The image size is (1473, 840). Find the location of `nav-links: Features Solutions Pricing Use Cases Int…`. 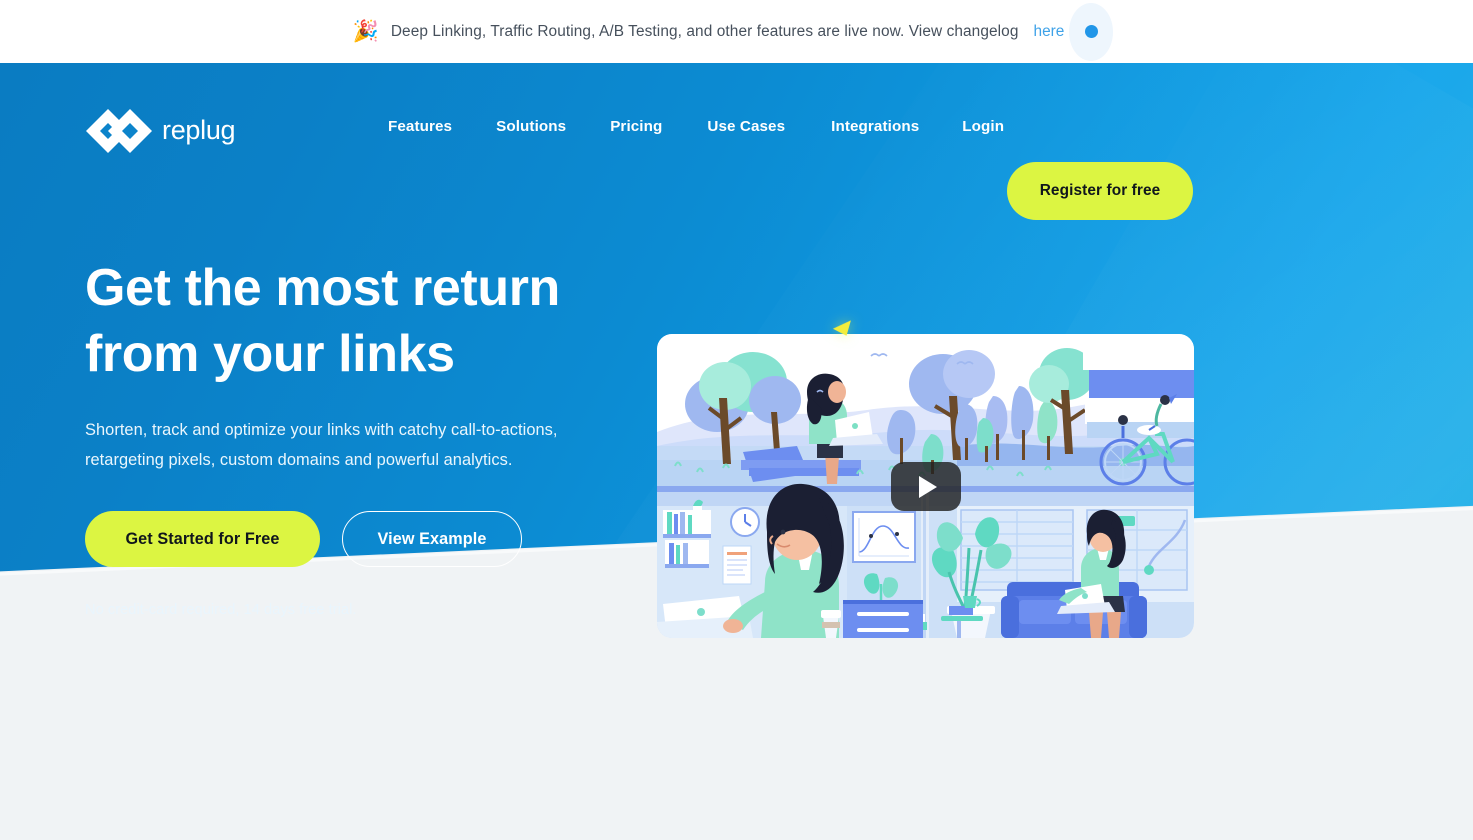

nav-links: Features Solutions Pricing Use Cases Int… is located at coordinates (696, 126).